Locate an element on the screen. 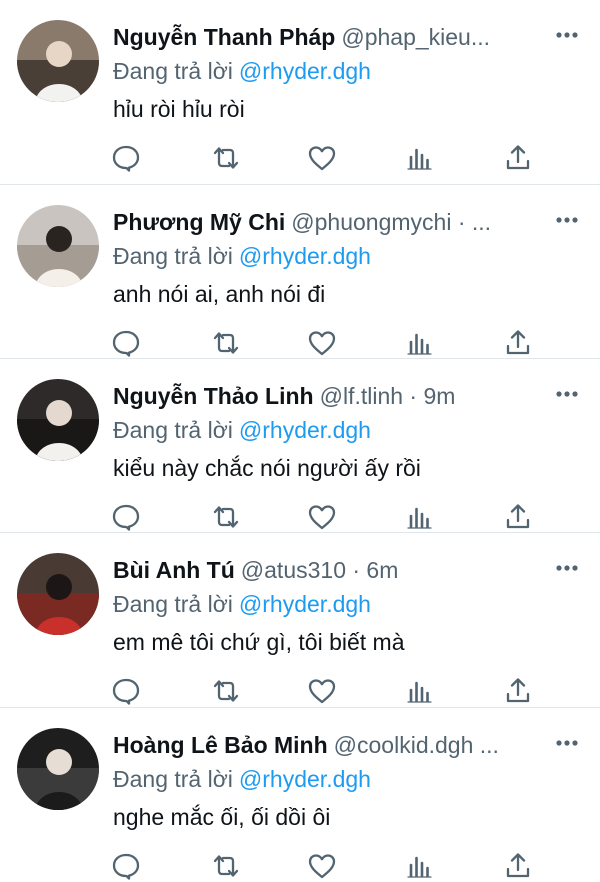 The width and height of the screenshot is (600, 882). display-name: Hoàng Lê Bảo Minh is located at coordinates (220, 745).